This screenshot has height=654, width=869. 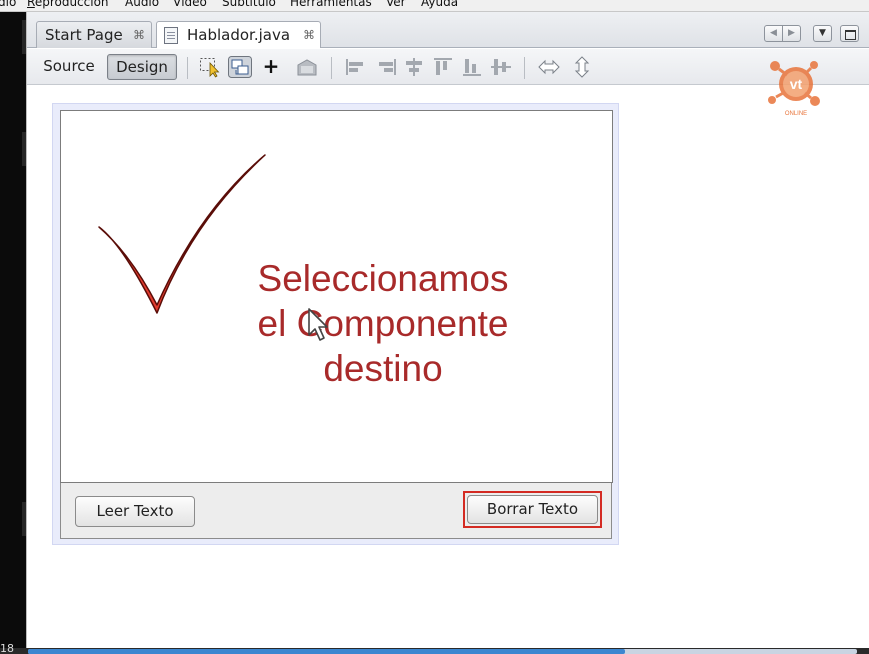 What do you see at coordinates (472, 67) in the screenshot?
I see `align-bottom-icon` at bounding box center [472, 67].